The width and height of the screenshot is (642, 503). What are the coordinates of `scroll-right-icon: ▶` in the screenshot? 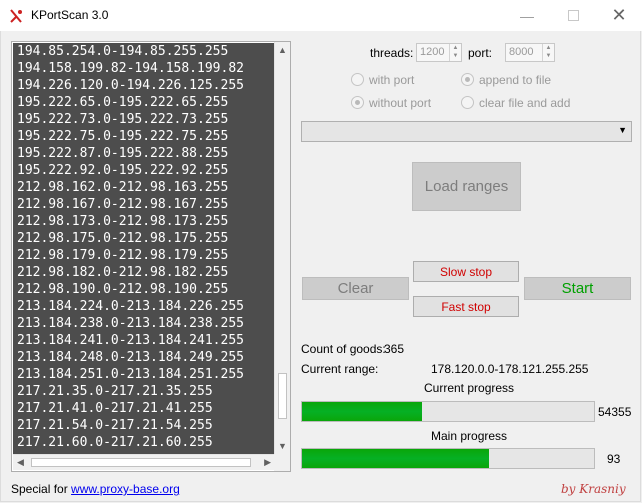 It's located at (267, 462).